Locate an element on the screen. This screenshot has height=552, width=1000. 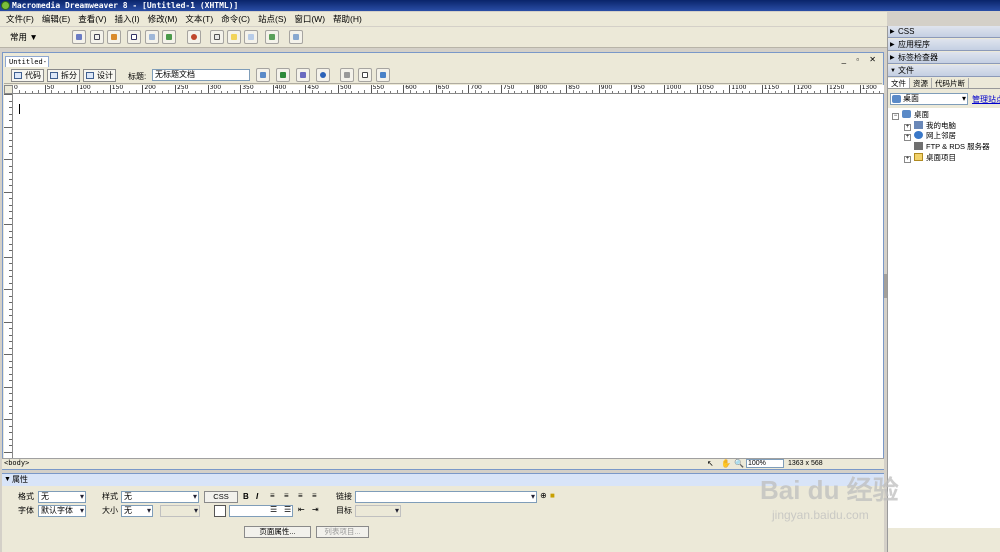
menu-text: 文本(T) is located at coordinates (199, 19).